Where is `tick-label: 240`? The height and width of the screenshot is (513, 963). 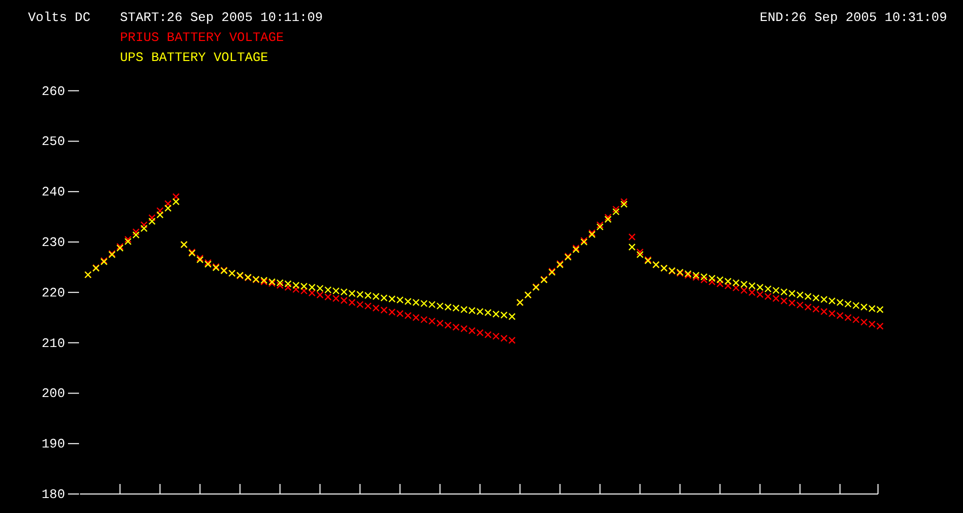 tick-label: 240 is located at coordinates (53, 192).